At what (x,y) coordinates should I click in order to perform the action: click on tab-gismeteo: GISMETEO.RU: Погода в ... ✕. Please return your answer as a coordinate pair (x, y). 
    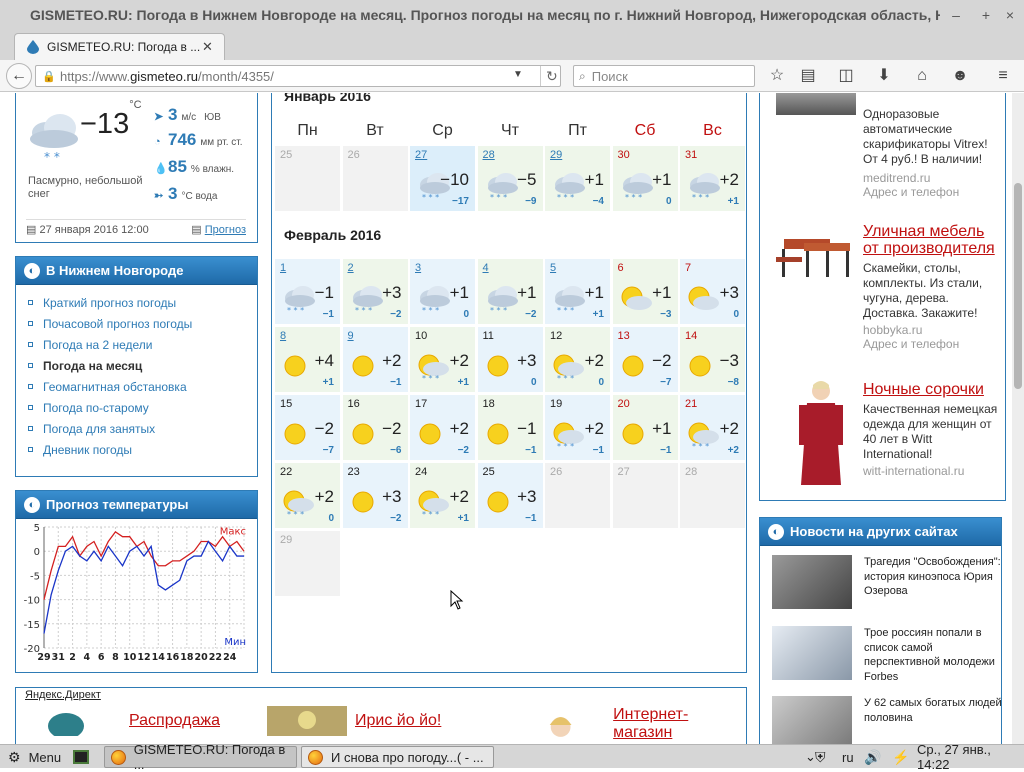
    Looking at the image, I should click on (119, 46).